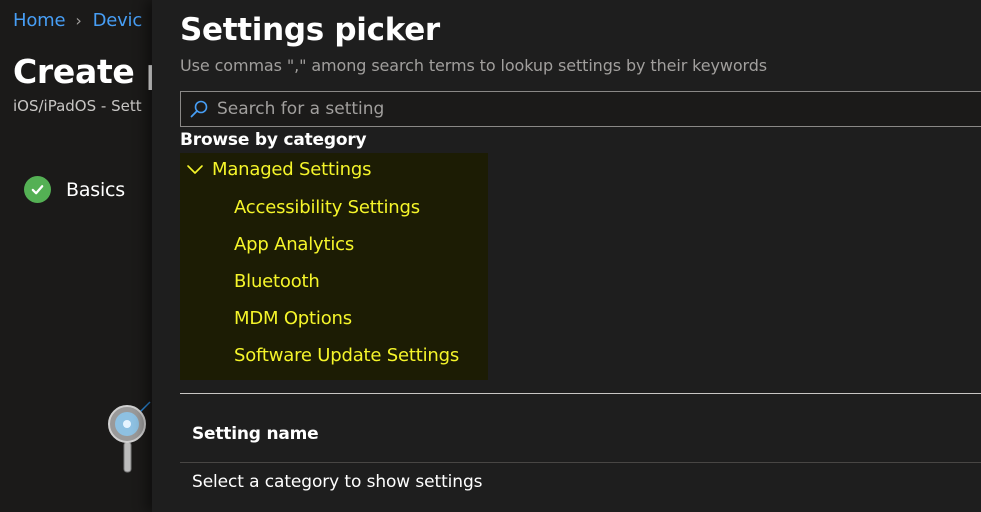 This screenshot has height=512, width=981. I want to click on wizard-step-basics: Basics, so click(74, 189).